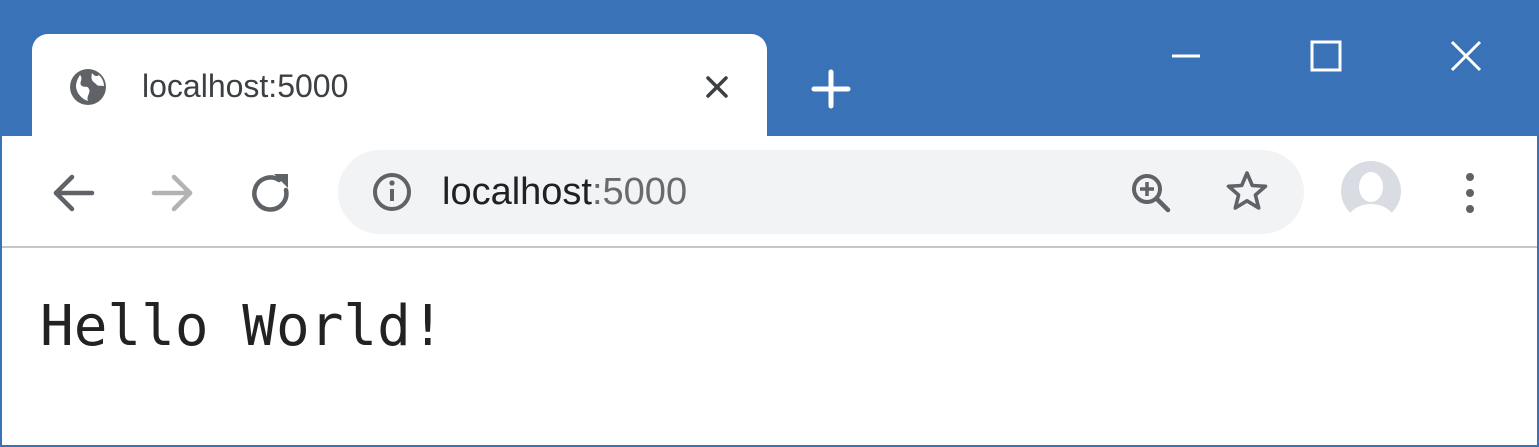  I want to click on url-text: localhost:5000, so click(564, 192).